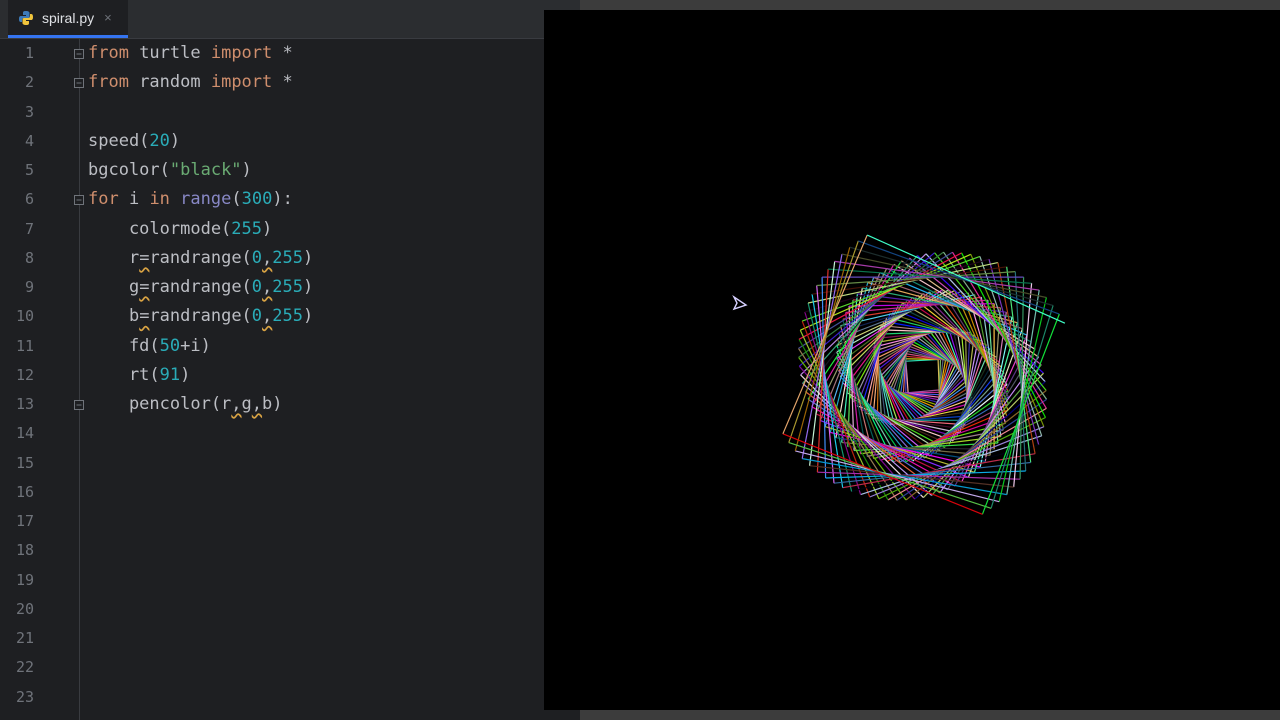 Image resolution: width=1280 pixels, height=720 pixels. I want to click on code-line: from random import *, so click(190, 82).